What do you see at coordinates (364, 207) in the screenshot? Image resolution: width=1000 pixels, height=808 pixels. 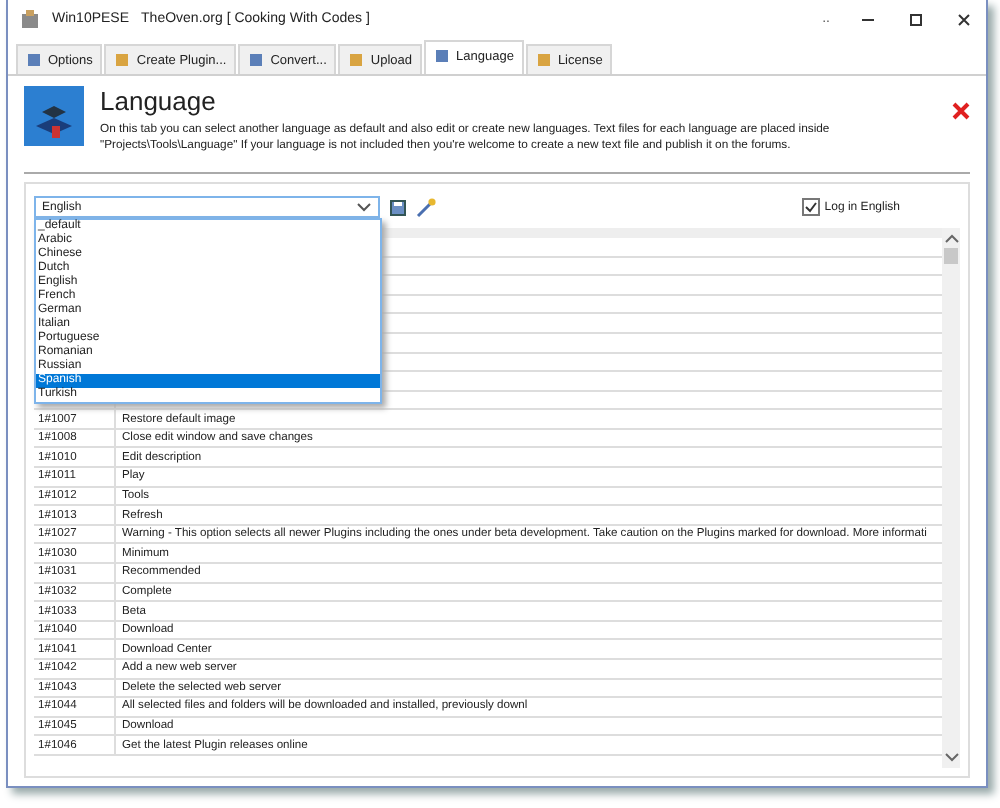 I see `caret-icon` at bounding box center [364, 207].